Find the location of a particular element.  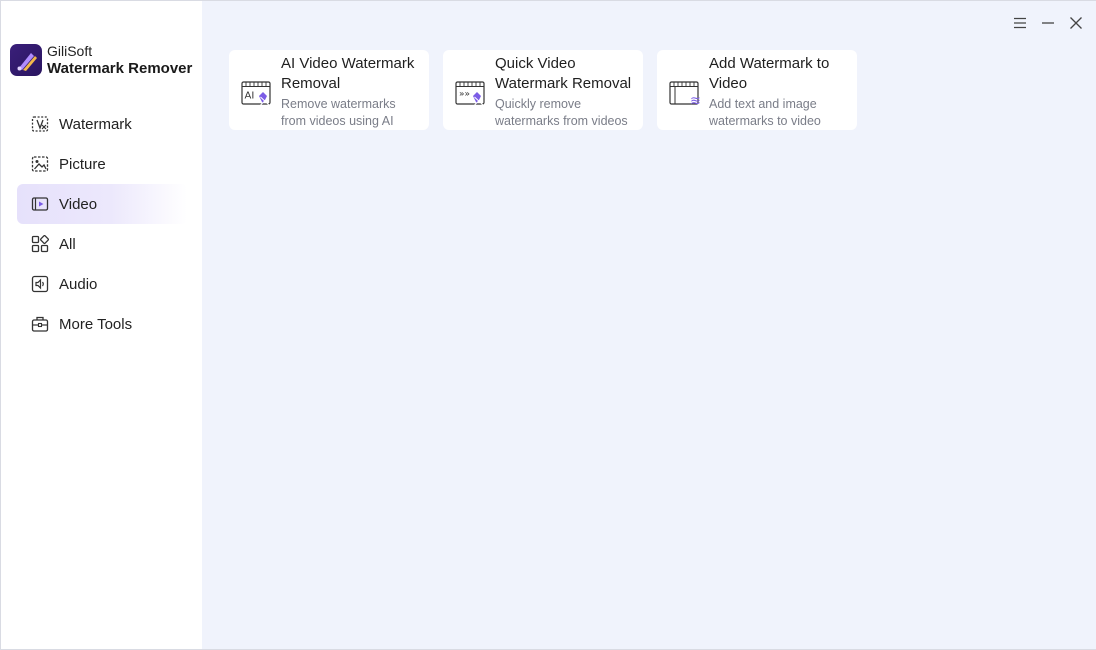

card-icon-text: AI is located at coordinates (250, 96).